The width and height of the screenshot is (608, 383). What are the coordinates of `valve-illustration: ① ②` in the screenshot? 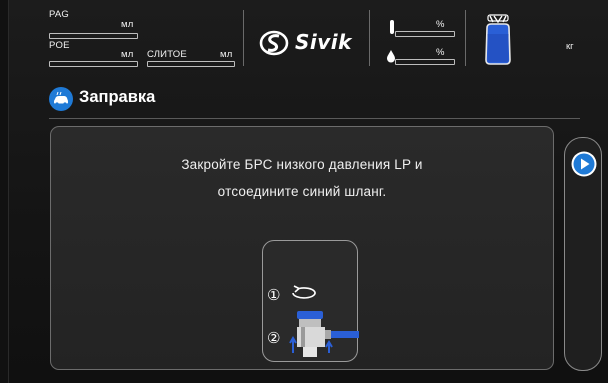 It's located at (310, 301).